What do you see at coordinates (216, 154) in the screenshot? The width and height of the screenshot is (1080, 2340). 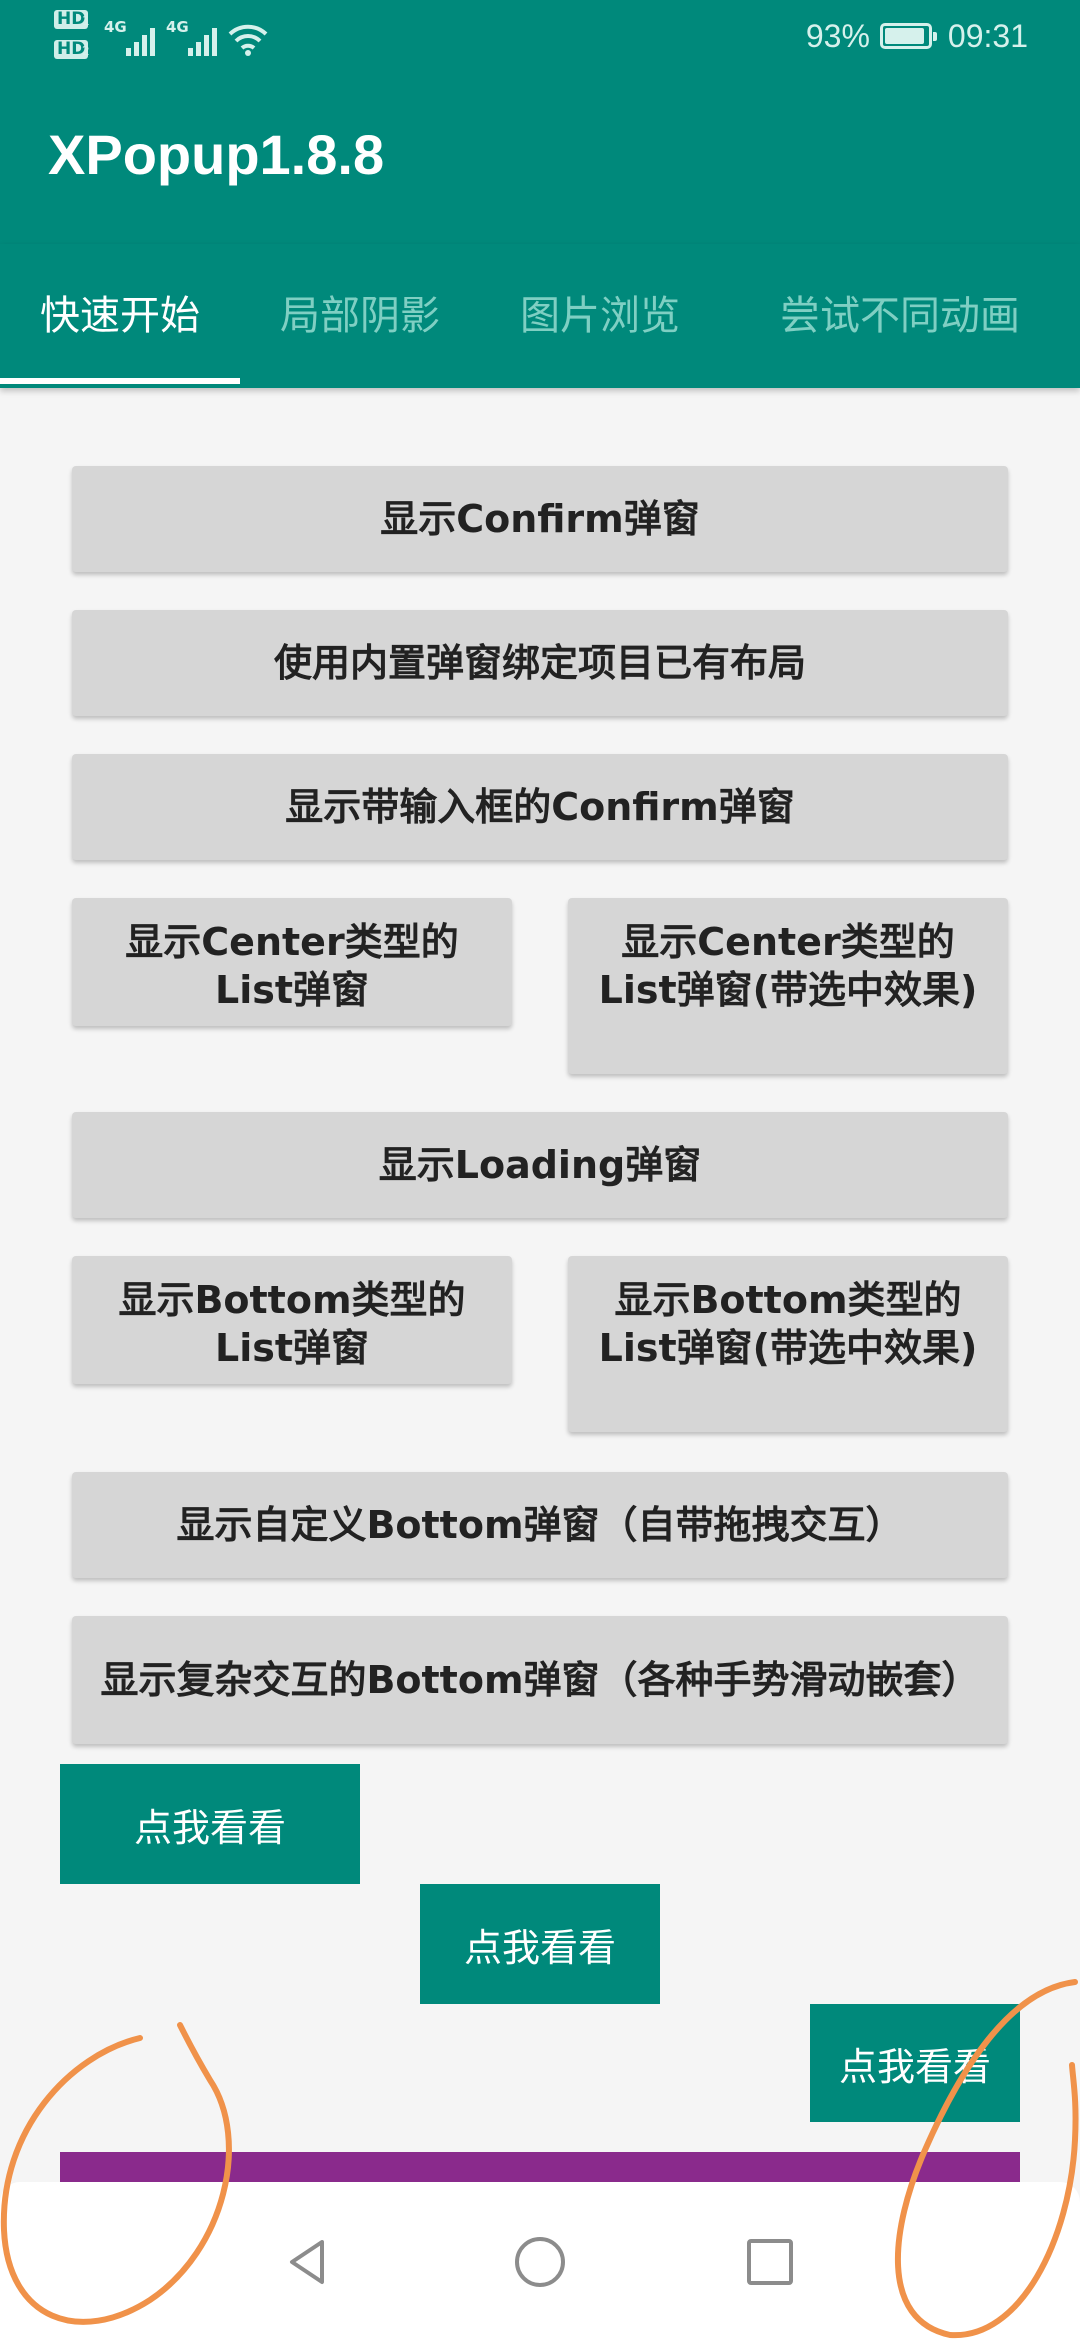 I see `app-title: XPopup1.8.8` at bounding box center [216, 154].